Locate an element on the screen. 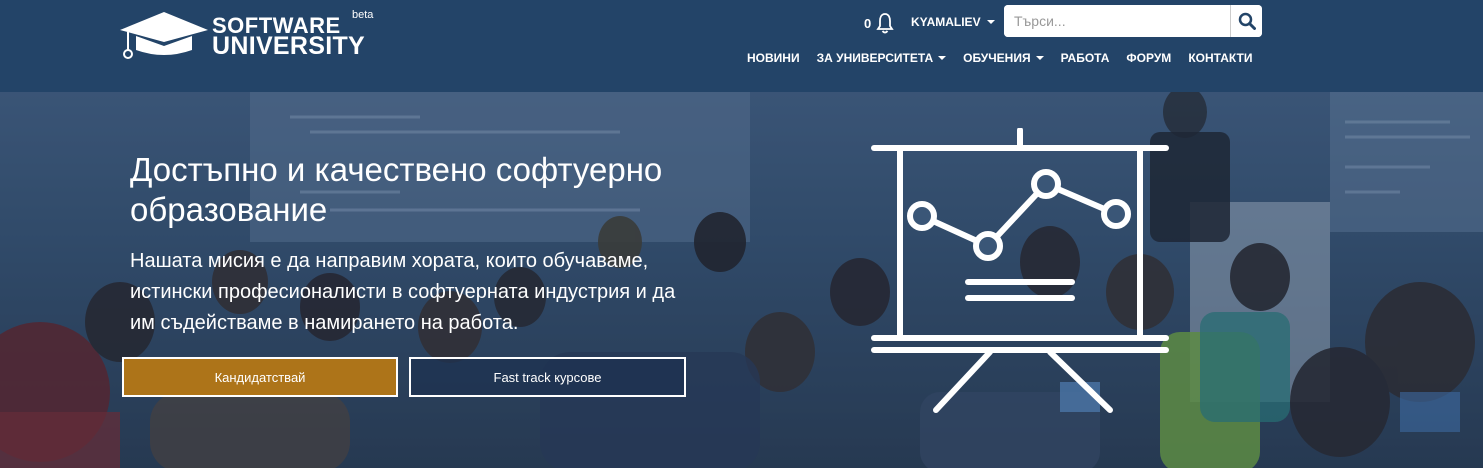  search-box is located at coordinates (1133, 21).